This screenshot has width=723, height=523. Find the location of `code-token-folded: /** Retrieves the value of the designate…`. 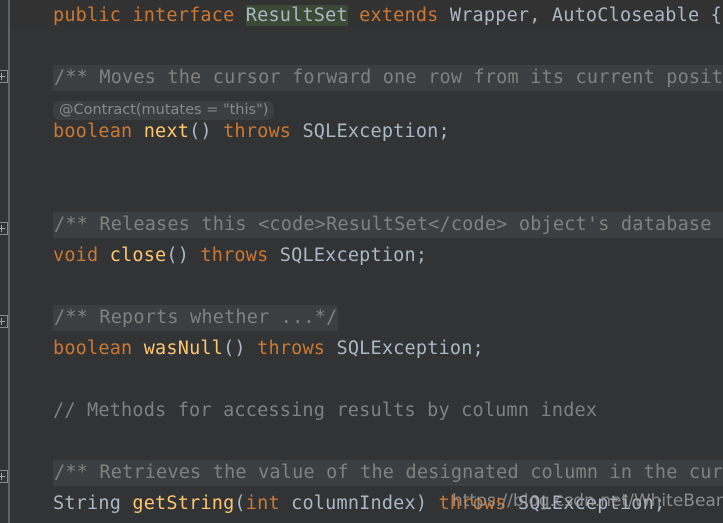

code-token-folded: /** Retrieves the value of the designate… is located at coordinates (388, 473).